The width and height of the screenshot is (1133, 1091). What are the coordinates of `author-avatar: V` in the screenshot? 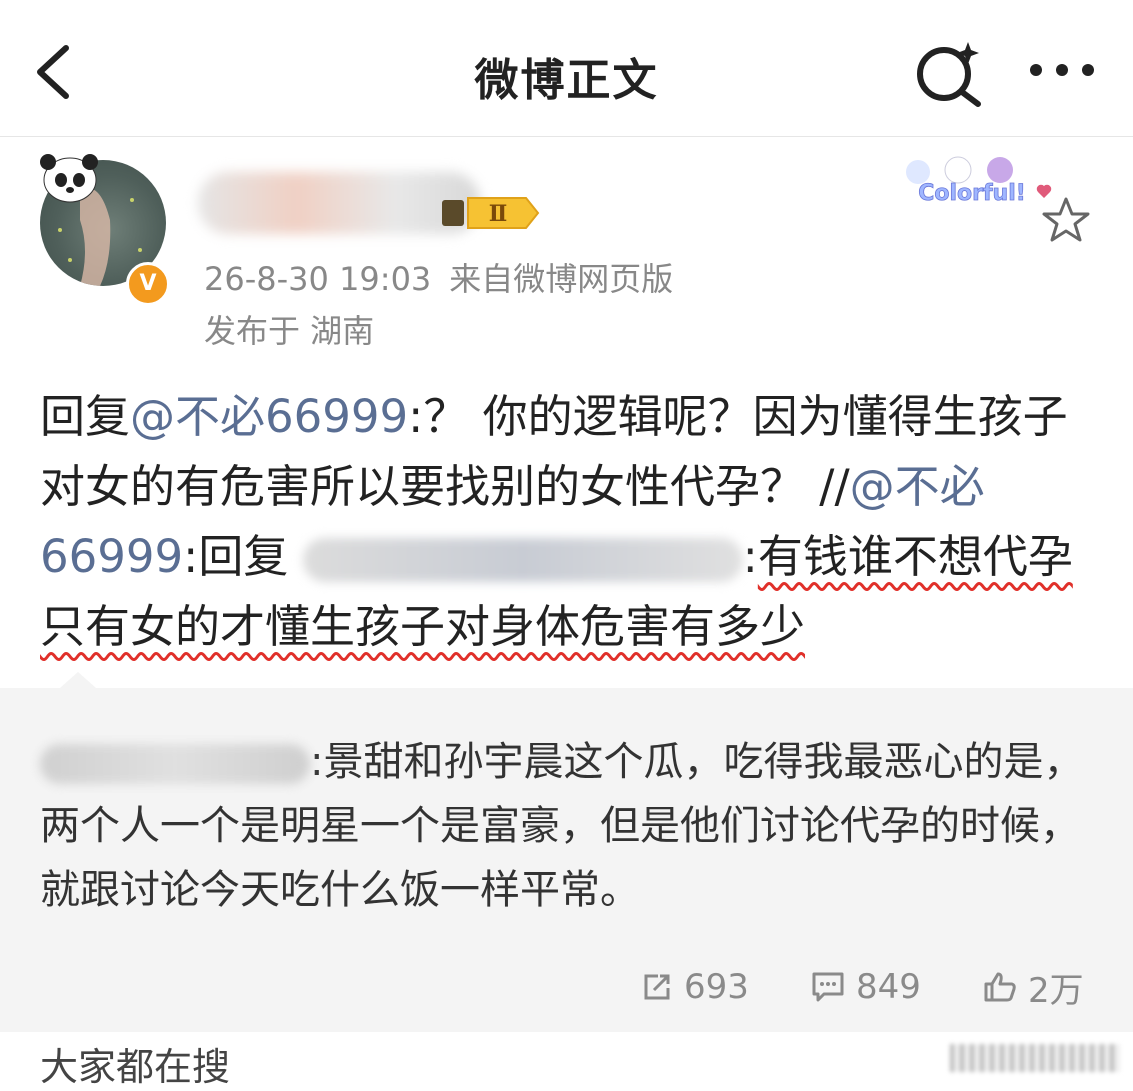 It's located at (108, 228).